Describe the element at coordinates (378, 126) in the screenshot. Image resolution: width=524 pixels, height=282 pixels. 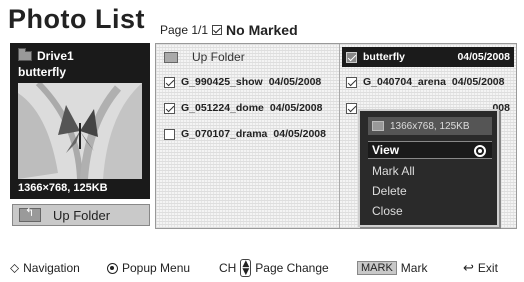
I see `image-icon` at that location.